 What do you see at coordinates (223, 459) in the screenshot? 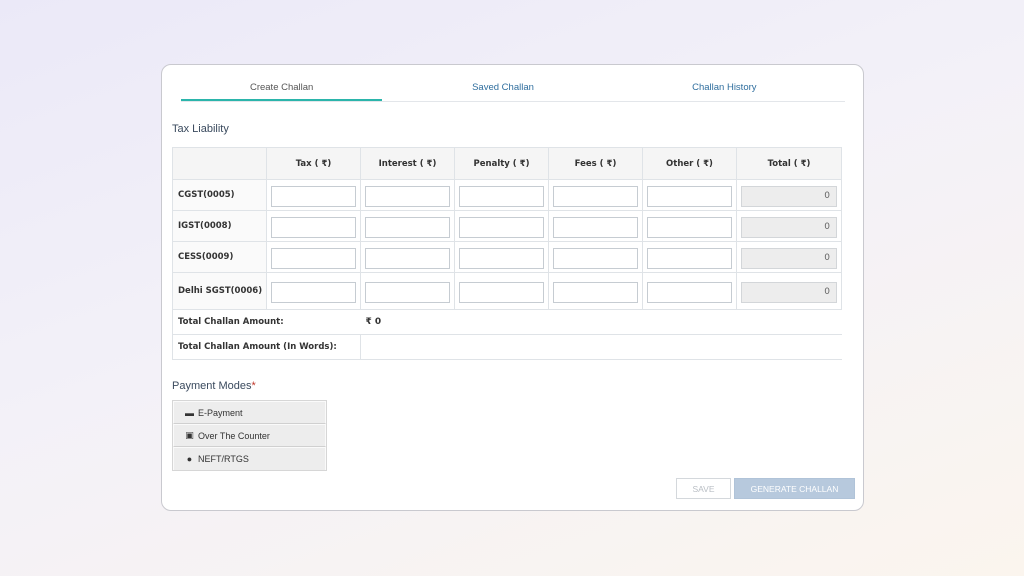
I see `payment-mode-label: NEFT/RTGS` at bounding box center [223, 459].